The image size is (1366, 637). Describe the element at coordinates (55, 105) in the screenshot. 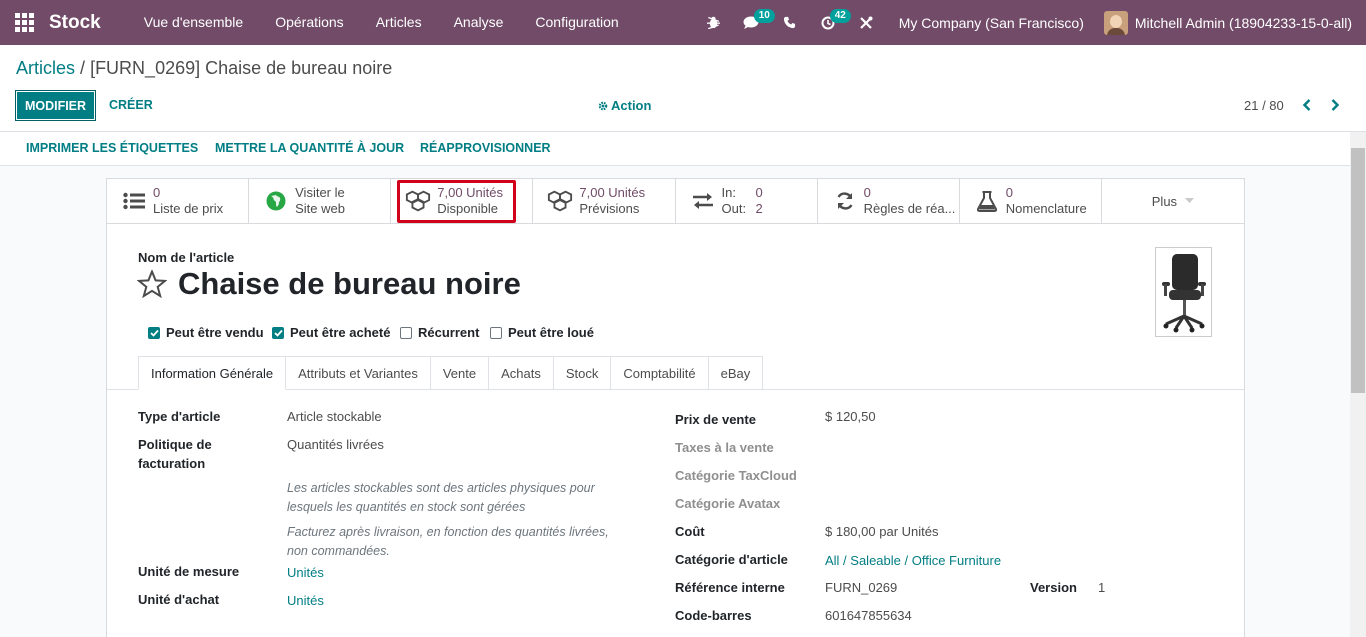

I see `edit-button: MODIFIER` at that location.